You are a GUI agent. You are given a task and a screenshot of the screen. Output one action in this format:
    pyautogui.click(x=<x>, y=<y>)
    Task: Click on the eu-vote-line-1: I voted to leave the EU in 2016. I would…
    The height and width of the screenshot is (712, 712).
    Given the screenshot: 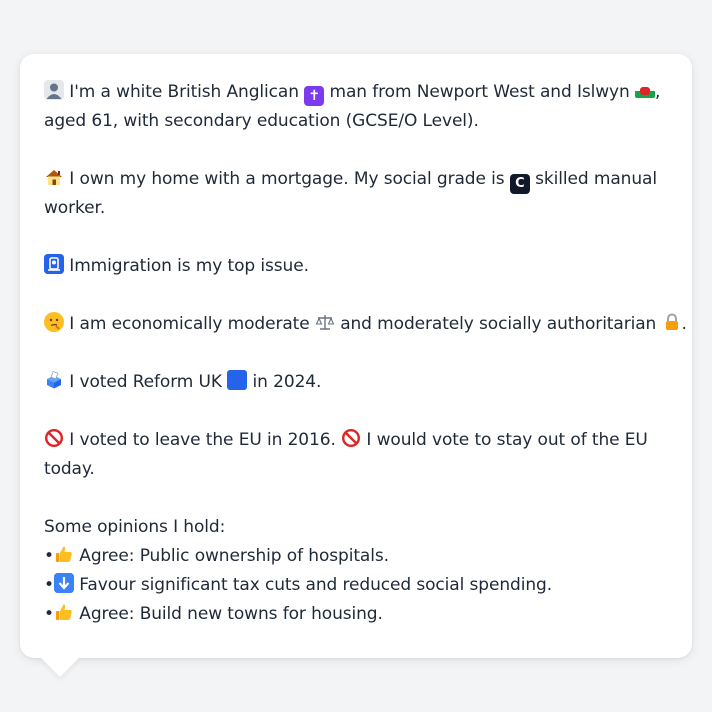 What is the action you would take?
    pyautogui.click(x=356, y=440)
    